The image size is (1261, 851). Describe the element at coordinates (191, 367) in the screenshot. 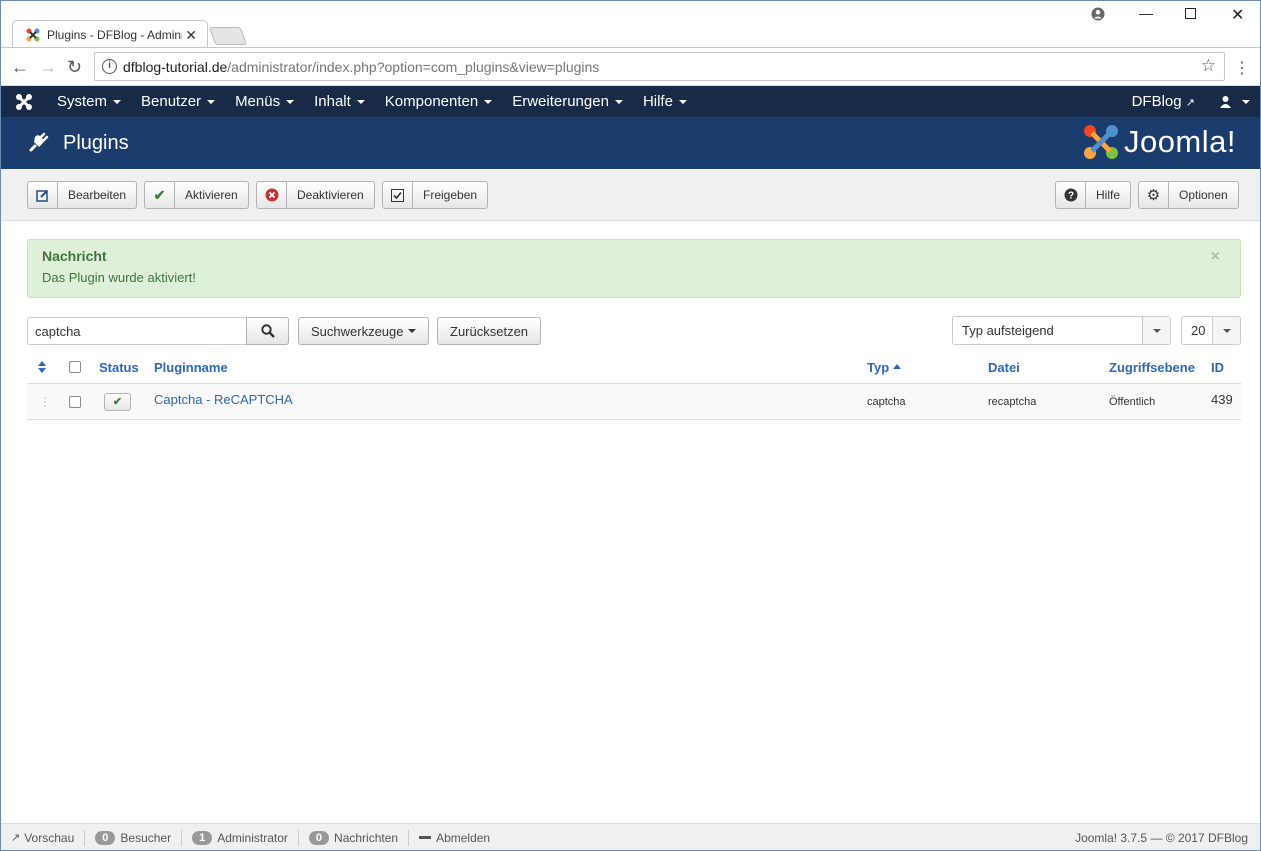

I see `column-name: Pluginname` at that location.